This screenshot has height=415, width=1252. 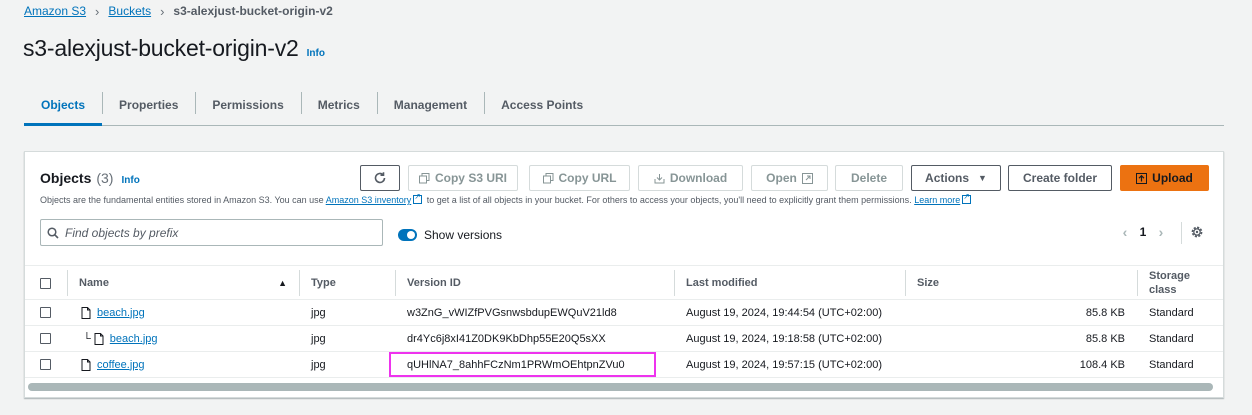 I want to click on create-folder-button: Create folder, so click(x=1060, y=178).